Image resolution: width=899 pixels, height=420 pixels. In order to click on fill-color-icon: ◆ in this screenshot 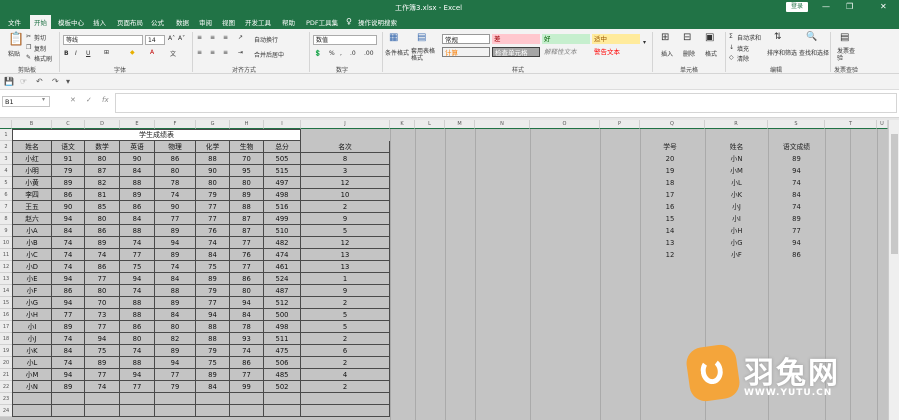, I will do `click(132, 52)`.